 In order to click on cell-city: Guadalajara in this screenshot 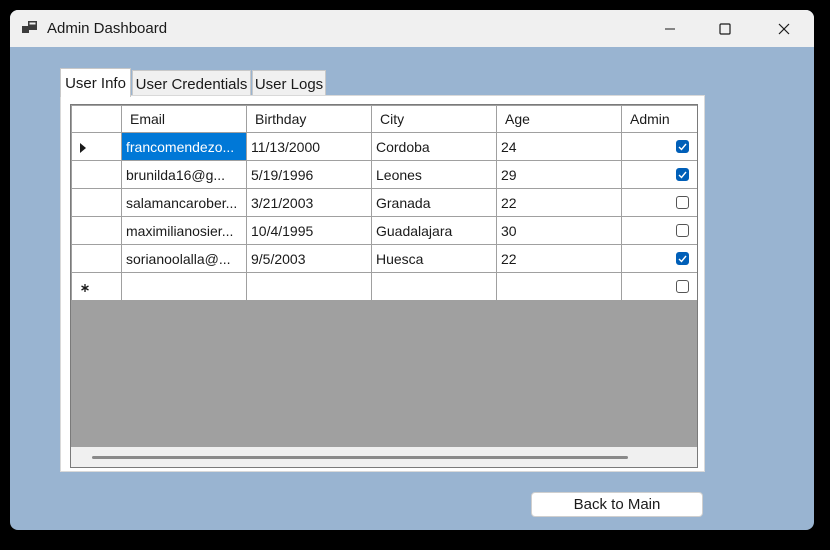, I will do `click(434, 230)`.